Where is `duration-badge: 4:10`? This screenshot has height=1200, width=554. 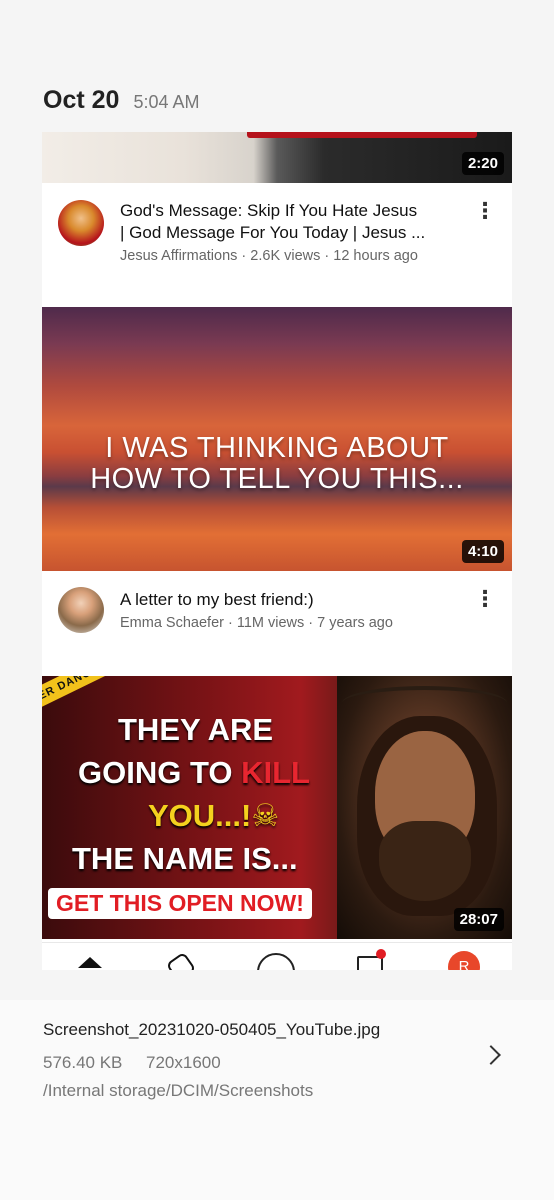 duration-badge: 4:10 is located at coordinates (482, 551).